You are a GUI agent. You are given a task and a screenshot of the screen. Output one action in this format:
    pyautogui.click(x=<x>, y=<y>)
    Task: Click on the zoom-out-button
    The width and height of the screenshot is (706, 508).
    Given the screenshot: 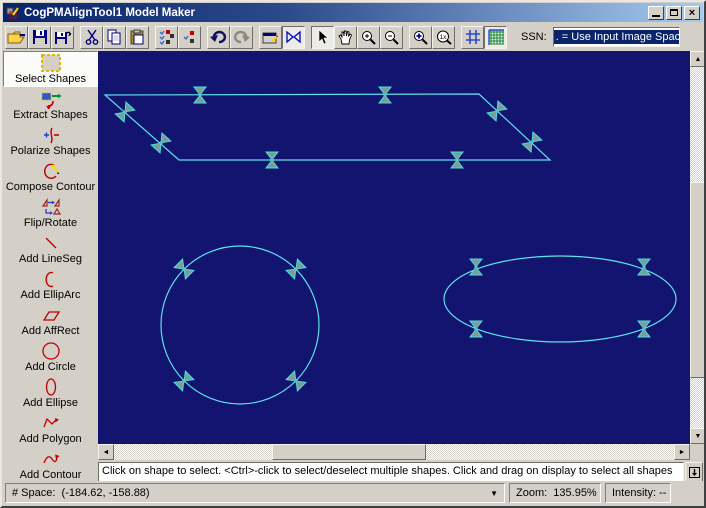 What is the action you would take?
    pyautogui.click(x=391, y=37)
    